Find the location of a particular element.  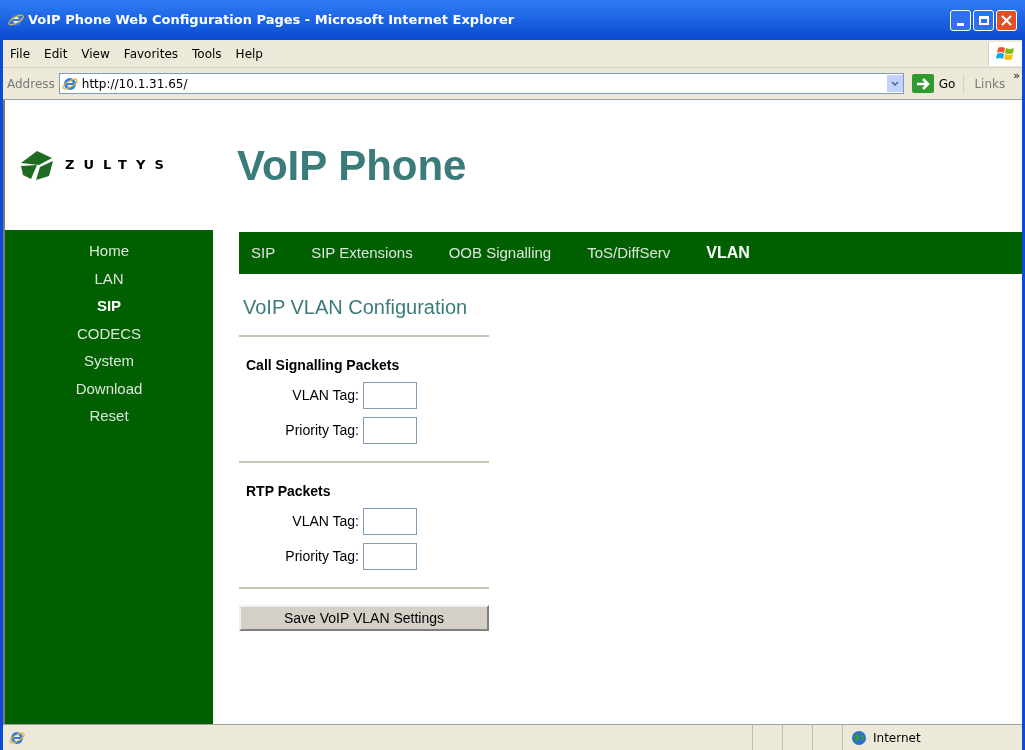

close-icon is located at coordinates (1006, 20).